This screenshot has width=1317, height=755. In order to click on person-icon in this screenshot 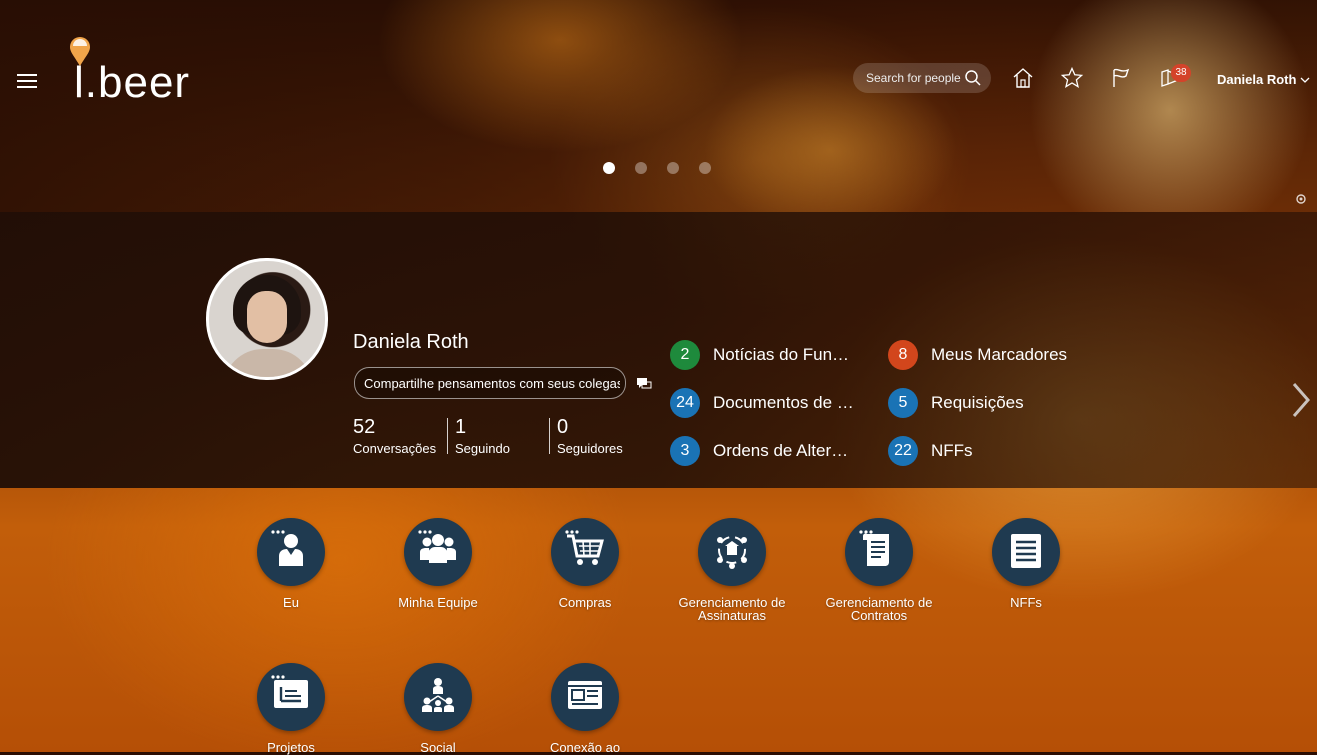, I will do `click(291, 550)`.